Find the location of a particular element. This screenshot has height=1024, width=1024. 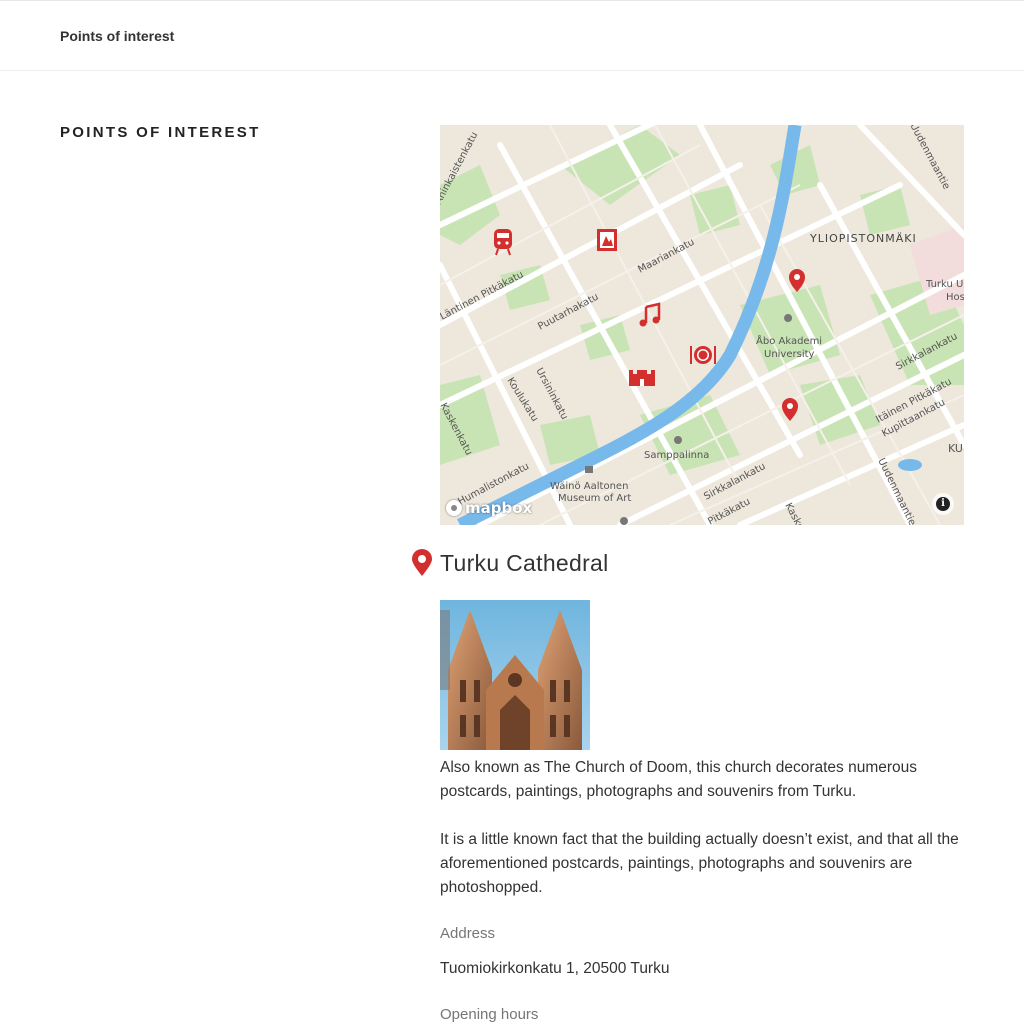

address-value: Tuomiokirkonkatu 1, 20500 Turku is located at coordinates (555, 968).